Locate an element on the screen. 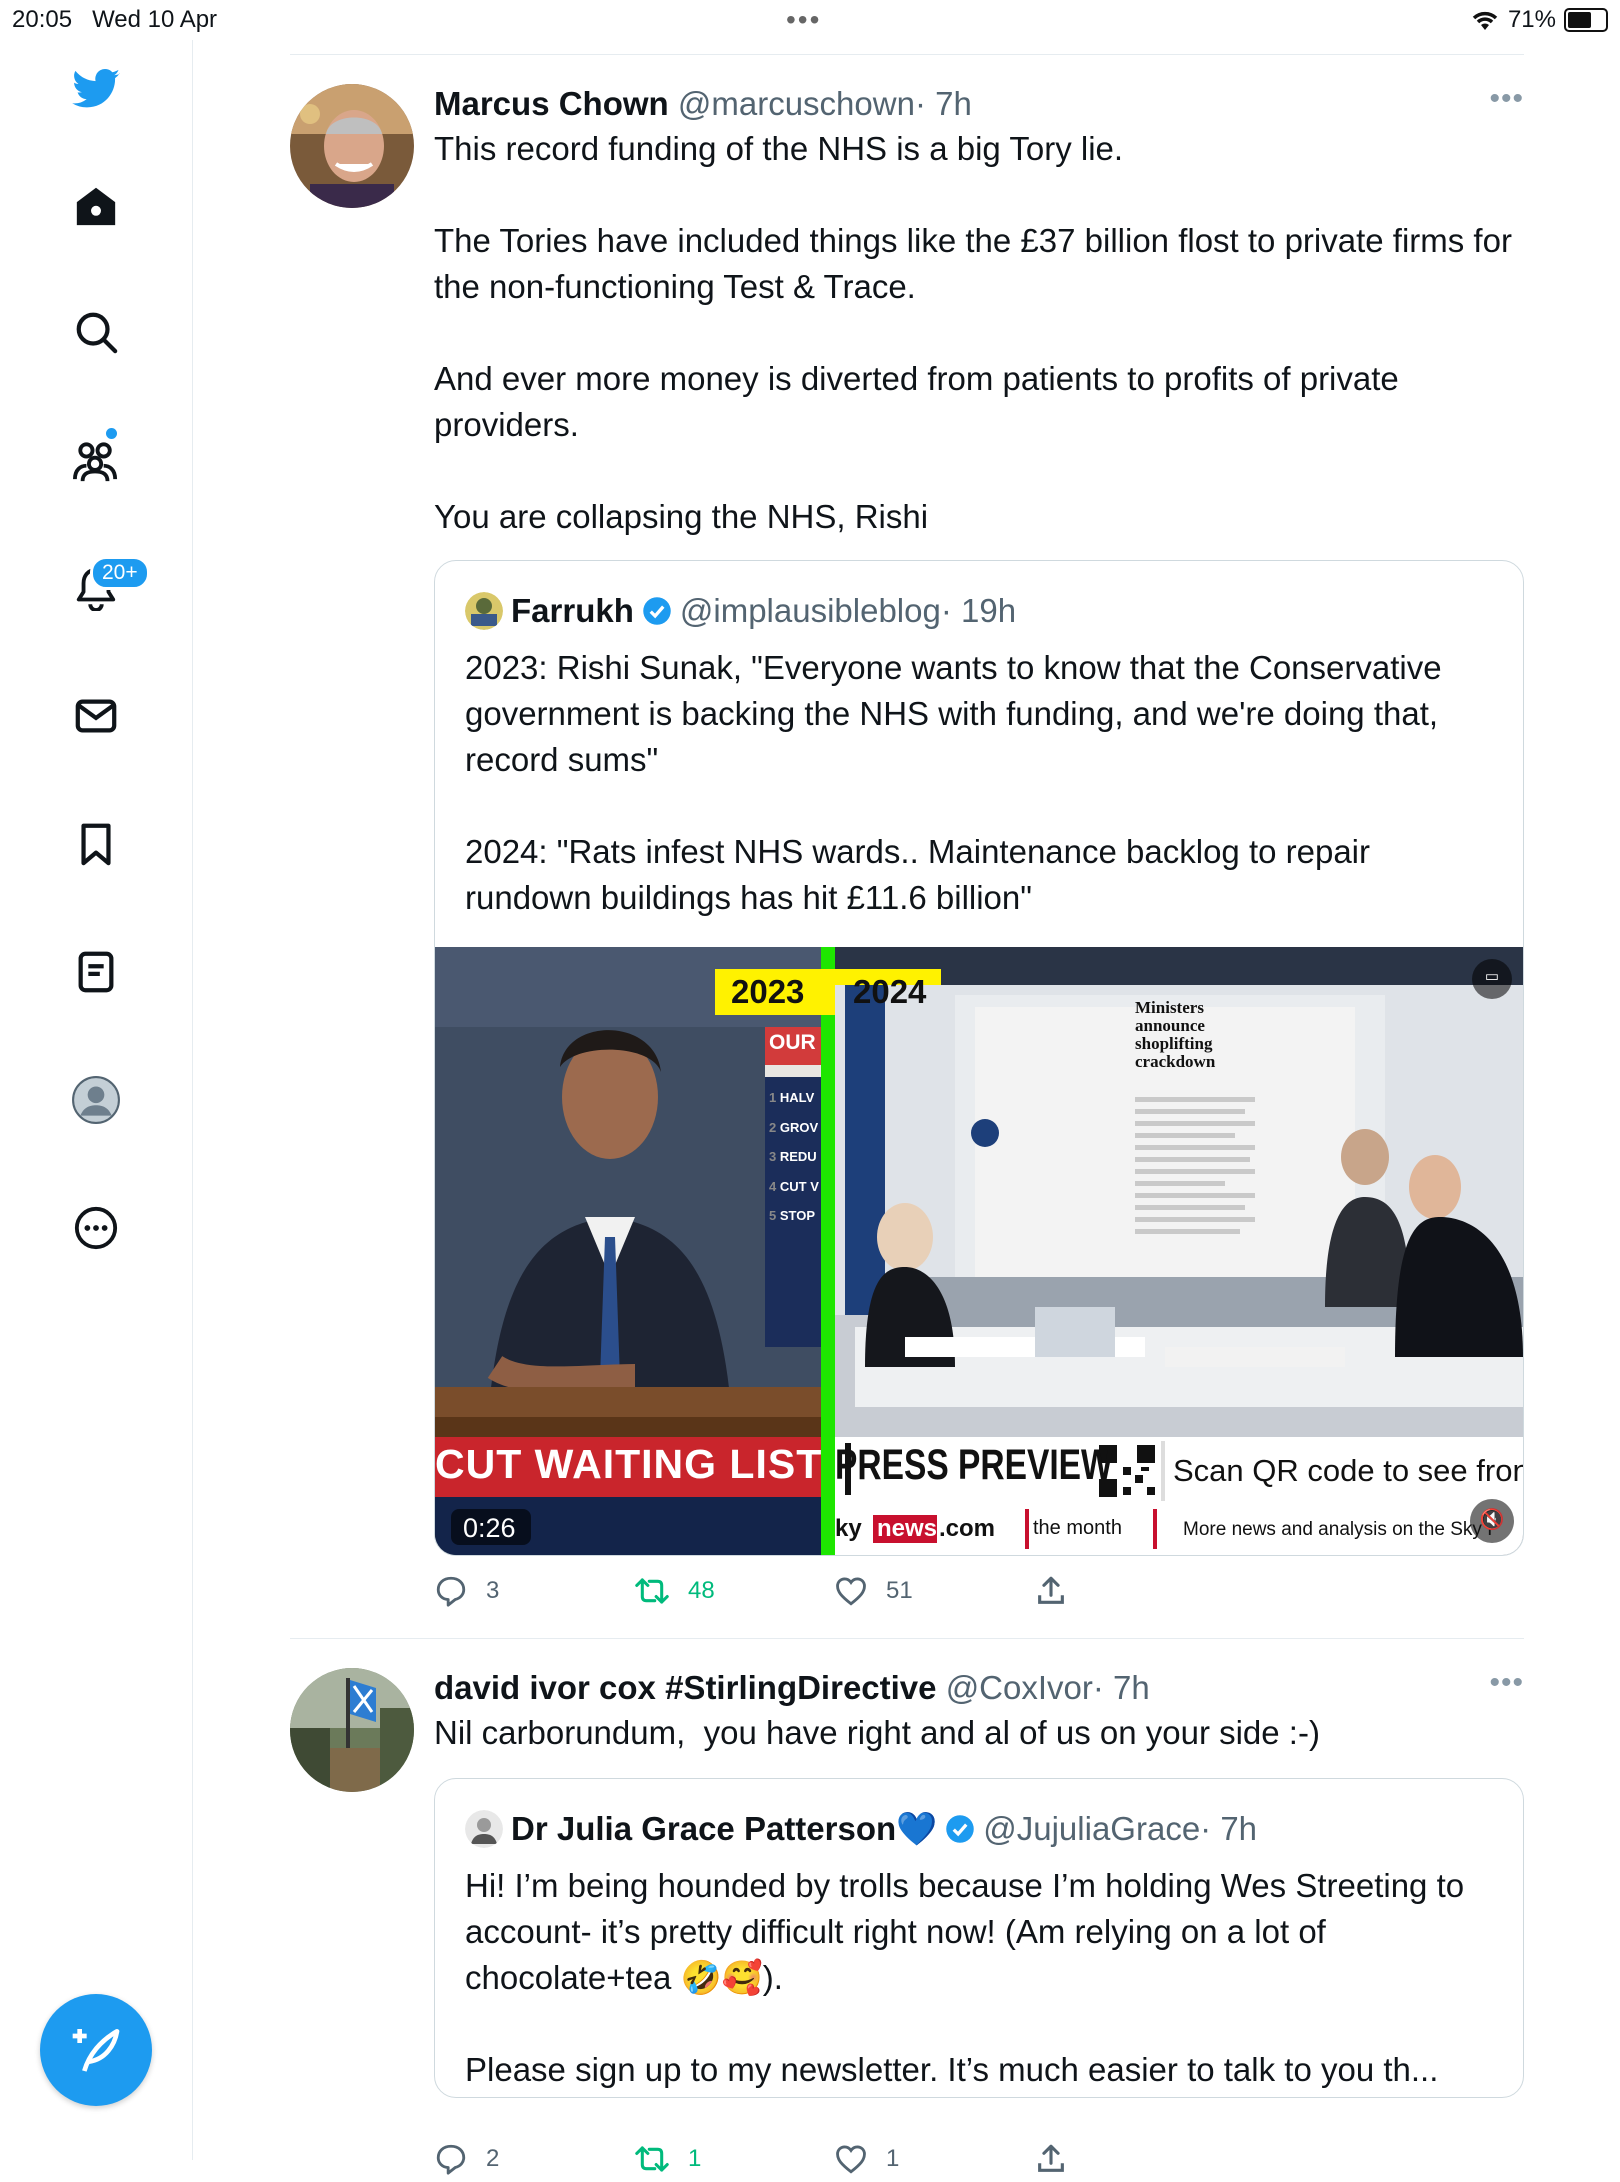 This screenshot has width=1620, height=2182. retweet-count: 48 is located at coordinates (701, 1590).